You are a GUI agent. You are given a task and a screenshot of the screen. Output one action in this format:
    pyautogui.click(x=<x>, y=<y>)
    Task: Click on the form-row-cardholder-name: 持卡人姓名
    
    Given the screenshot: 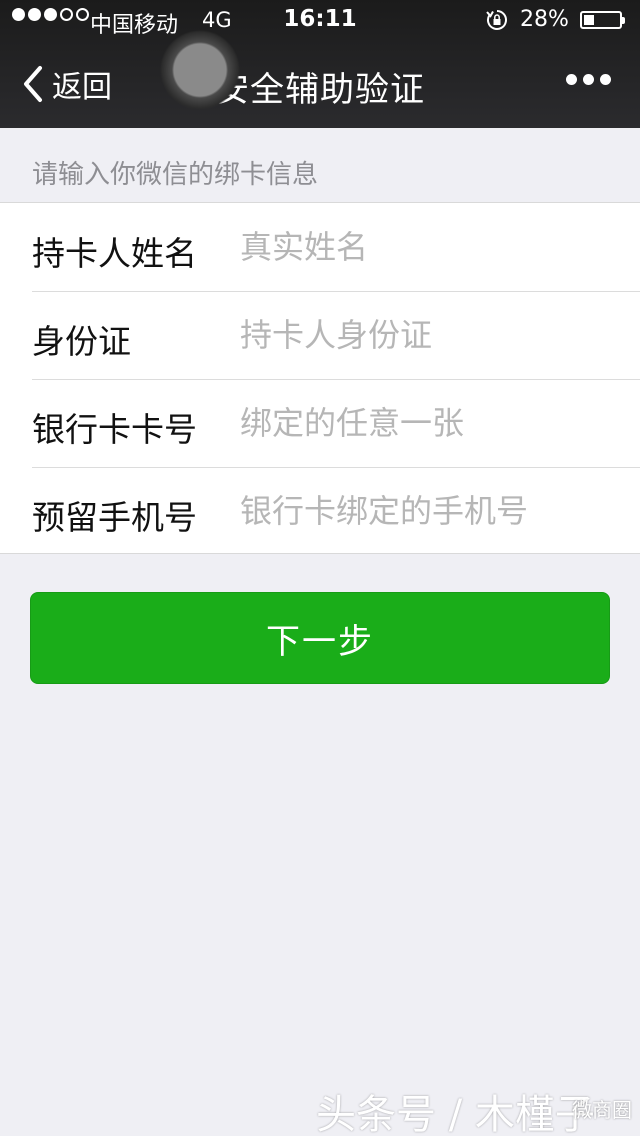 What is the action you would take?
    pyautogui.click(x=320, y=247)
    